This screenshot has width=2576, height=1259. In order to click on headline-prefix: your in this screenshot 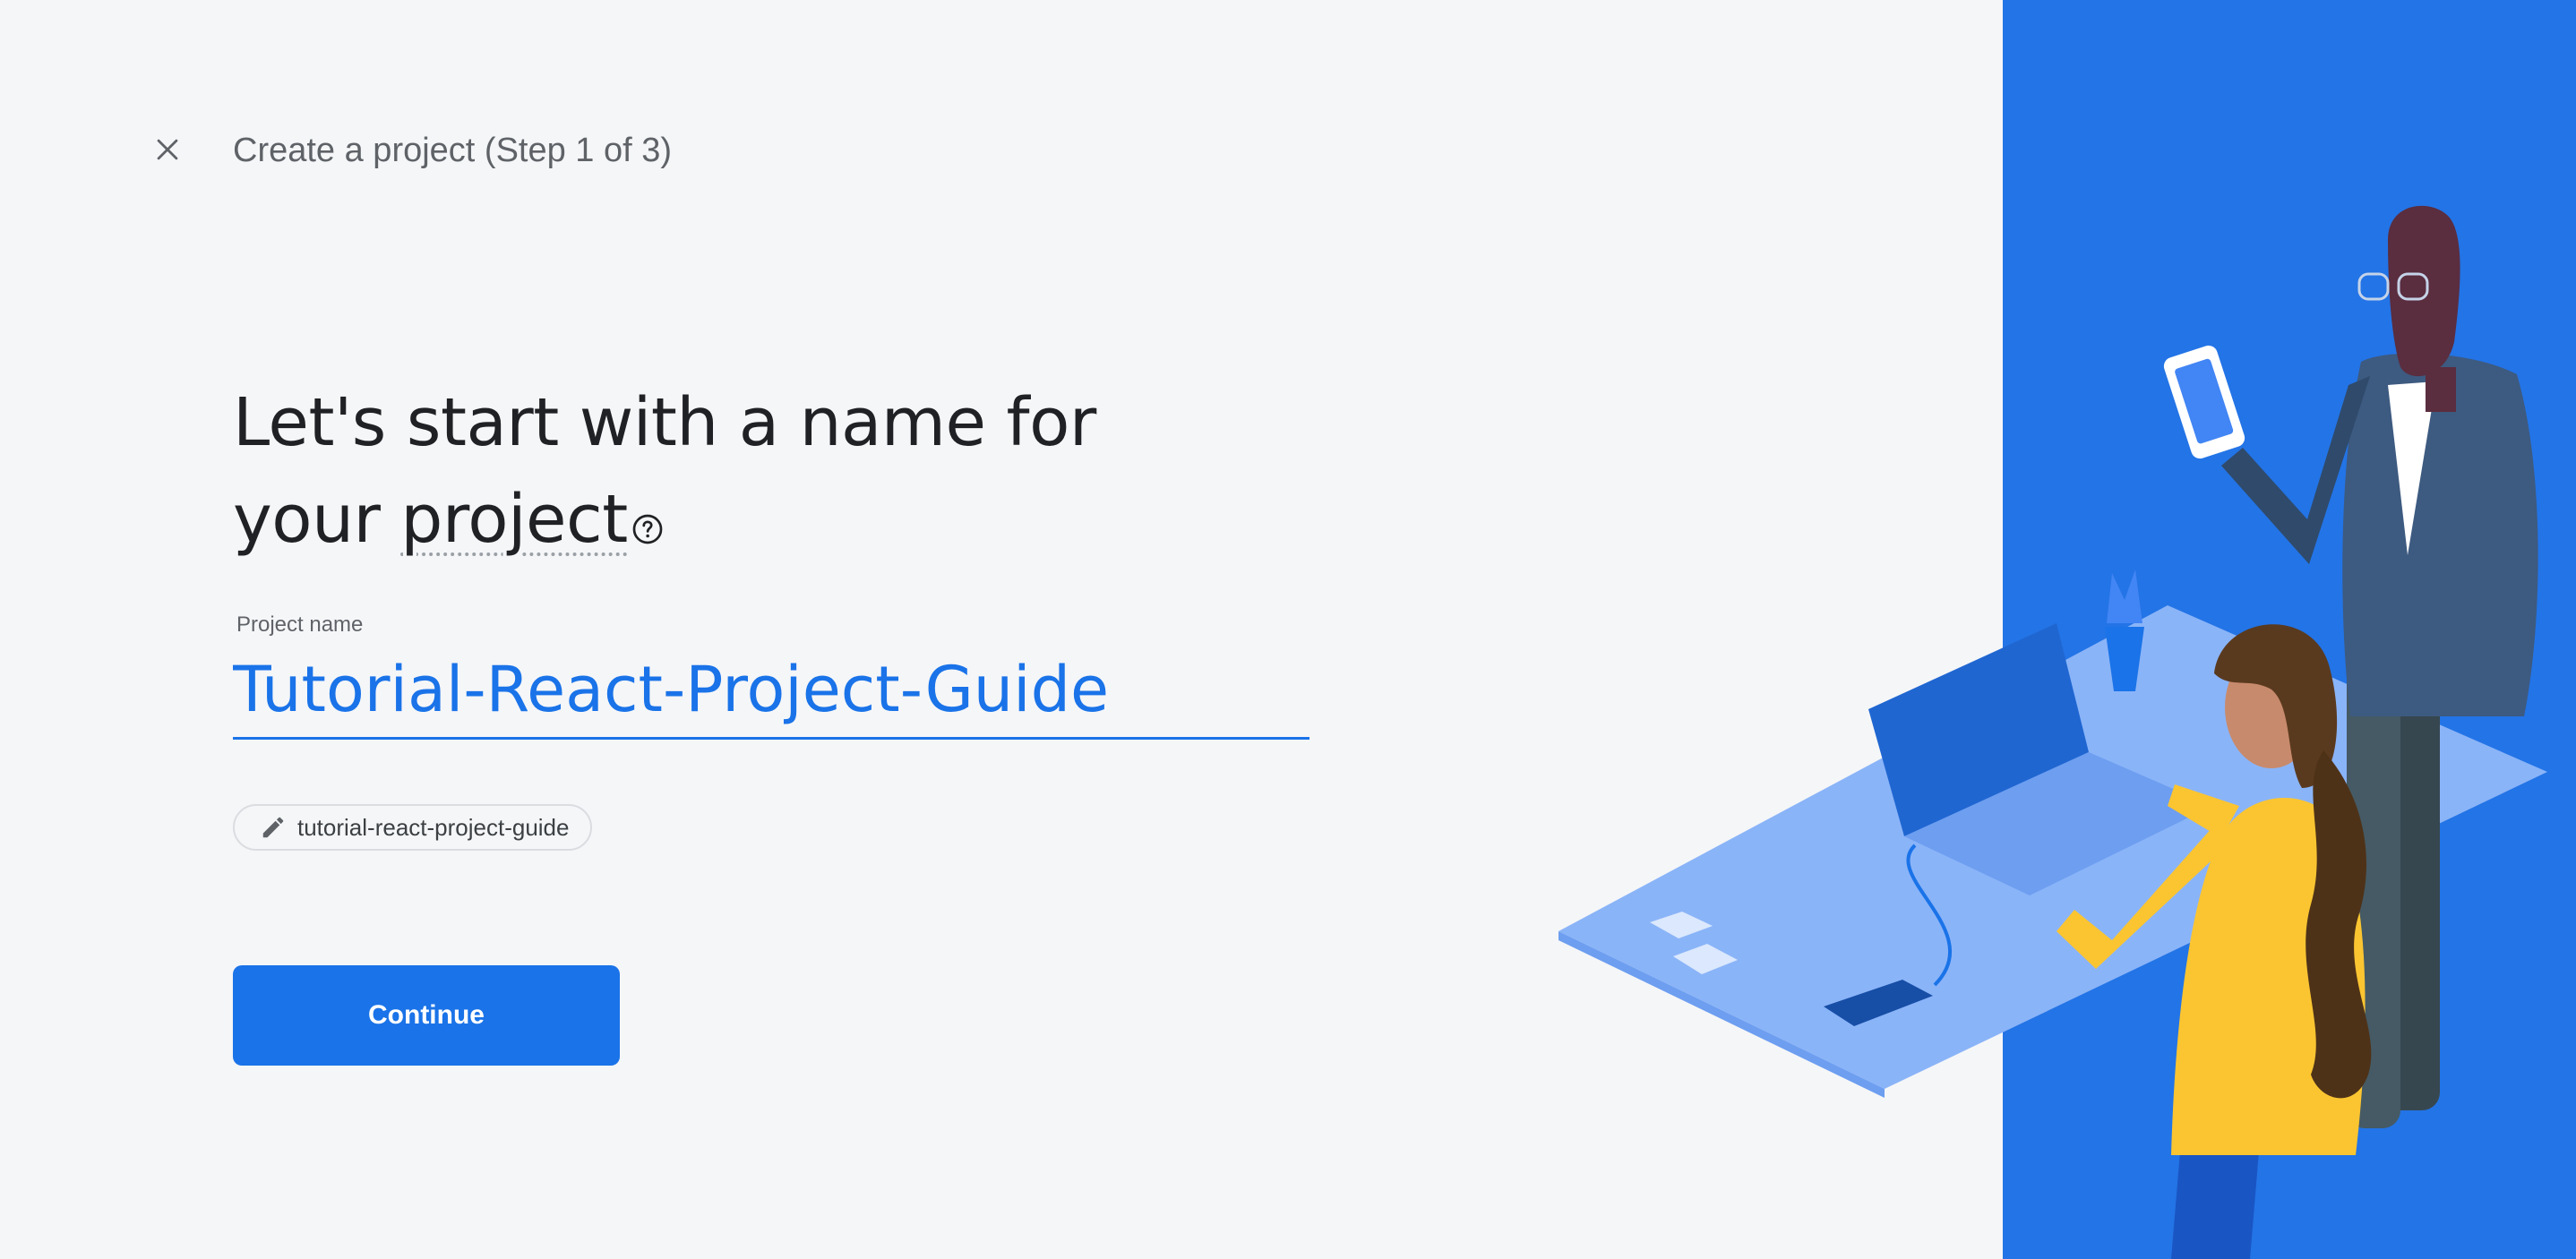, I will do `click(317, 519)`.